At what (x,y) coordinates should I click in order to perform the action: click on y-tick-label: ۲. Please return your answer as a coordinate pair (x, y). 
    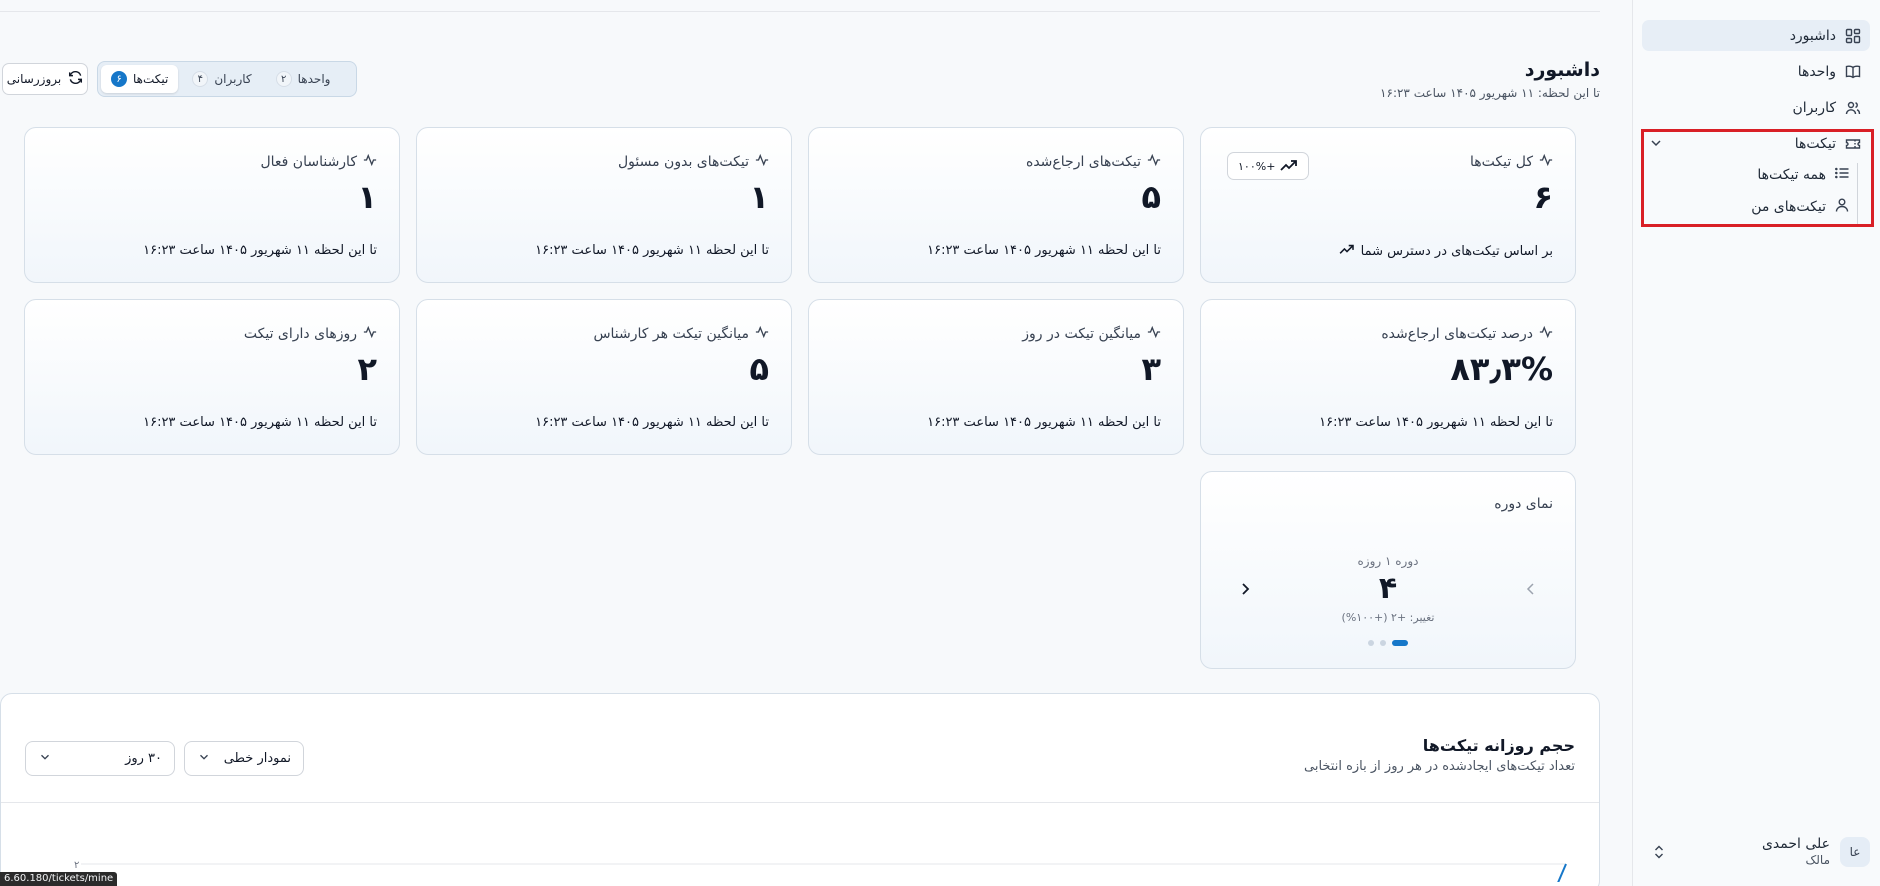
    Looking at the image, I should click on (76, 865).